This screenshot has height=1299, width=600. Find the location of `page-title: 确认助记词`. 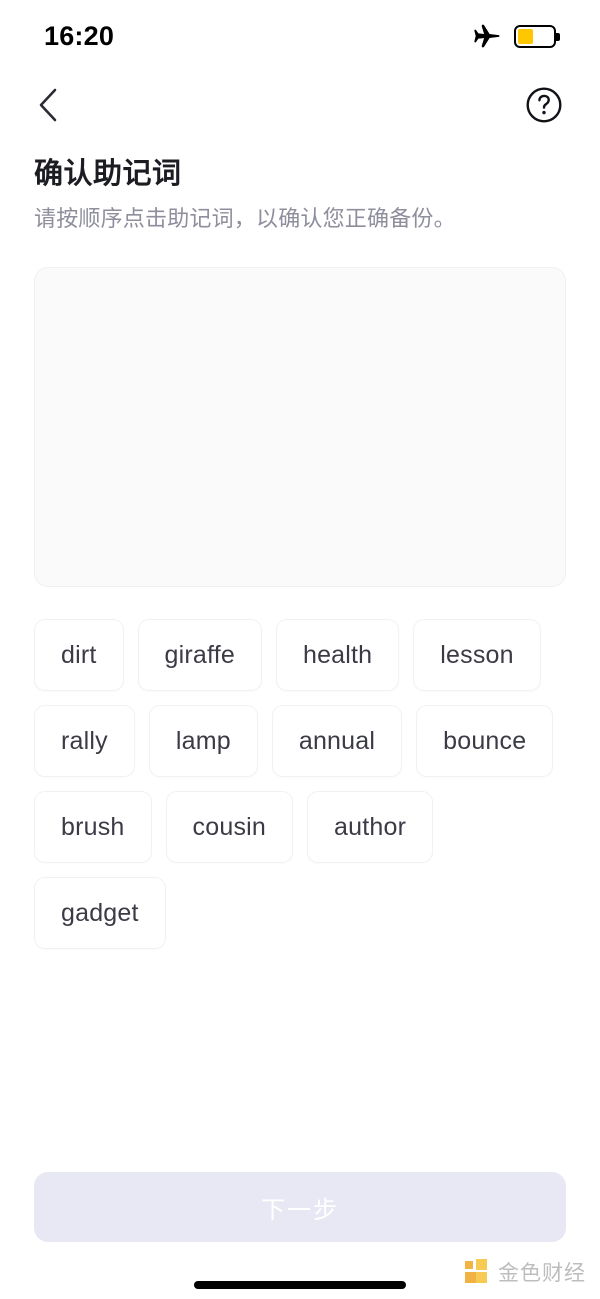

page-title: 确认助记词 is located at coordinates (108, 174).